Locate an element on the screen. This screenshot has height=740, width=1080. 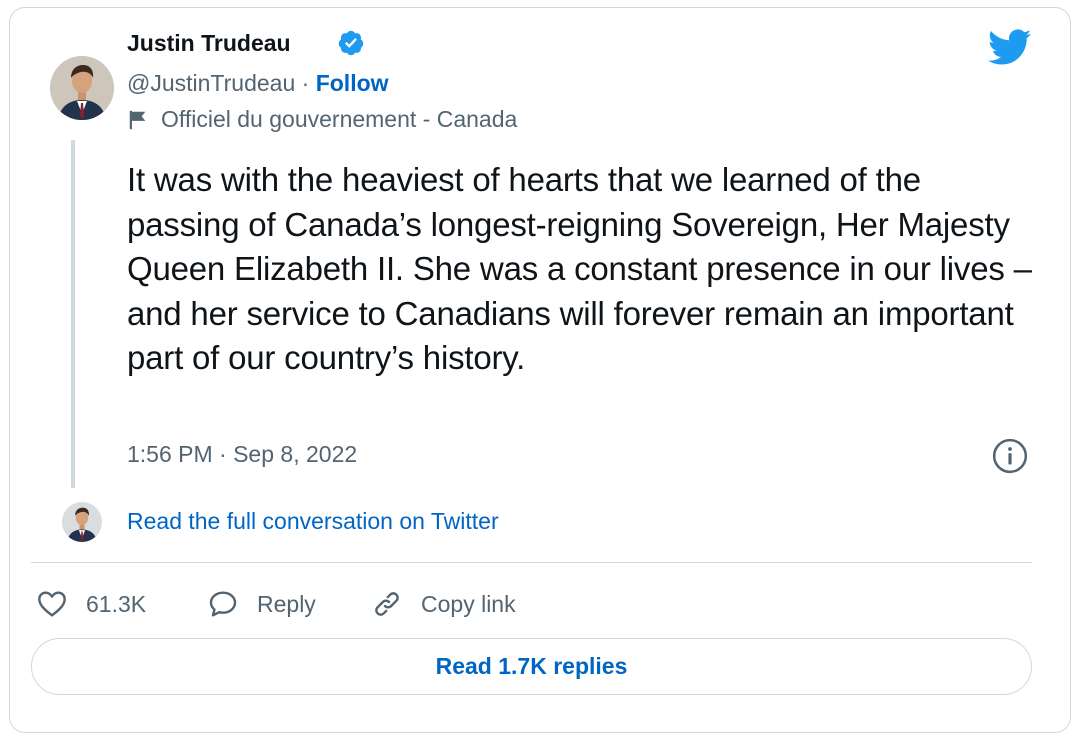
speech-bubble-icon is located at coordinates (223, 604).